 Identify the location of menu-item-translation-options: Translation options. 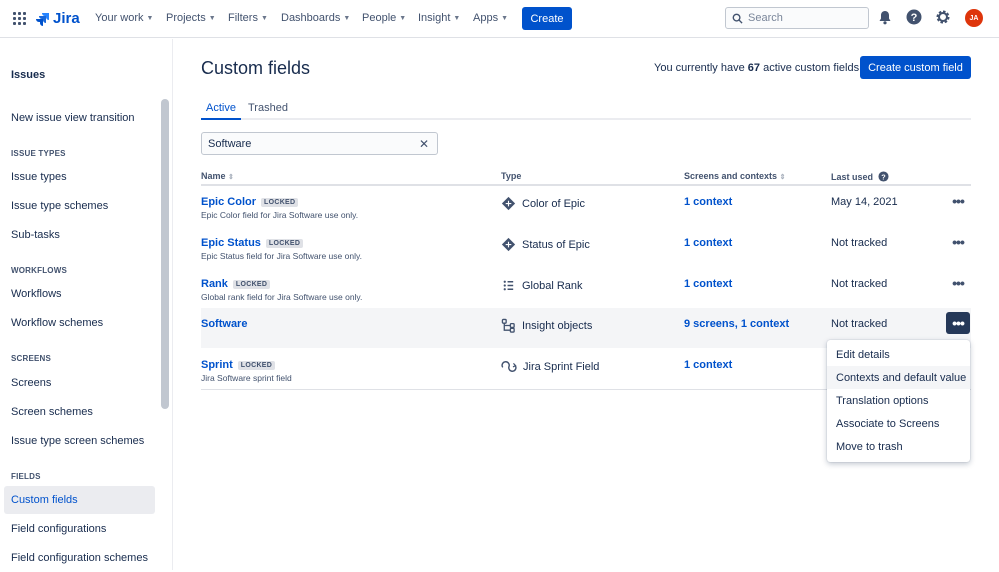
(898, 400).